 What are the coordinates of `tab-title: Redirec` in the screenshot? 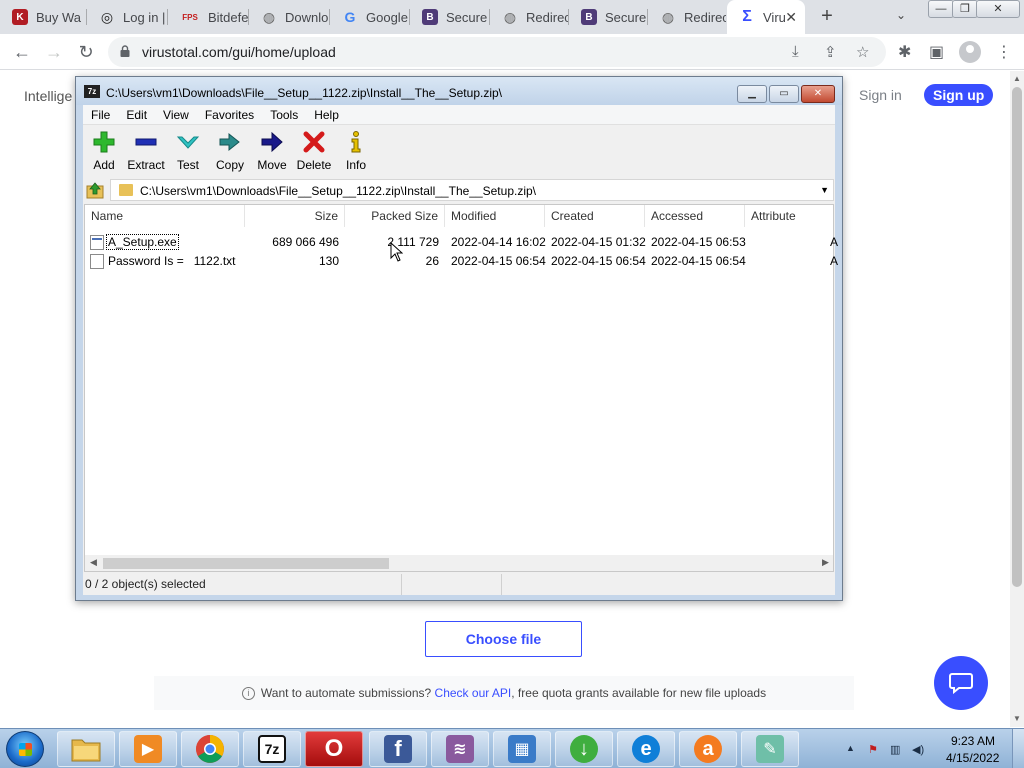 It's located at (705, 17).